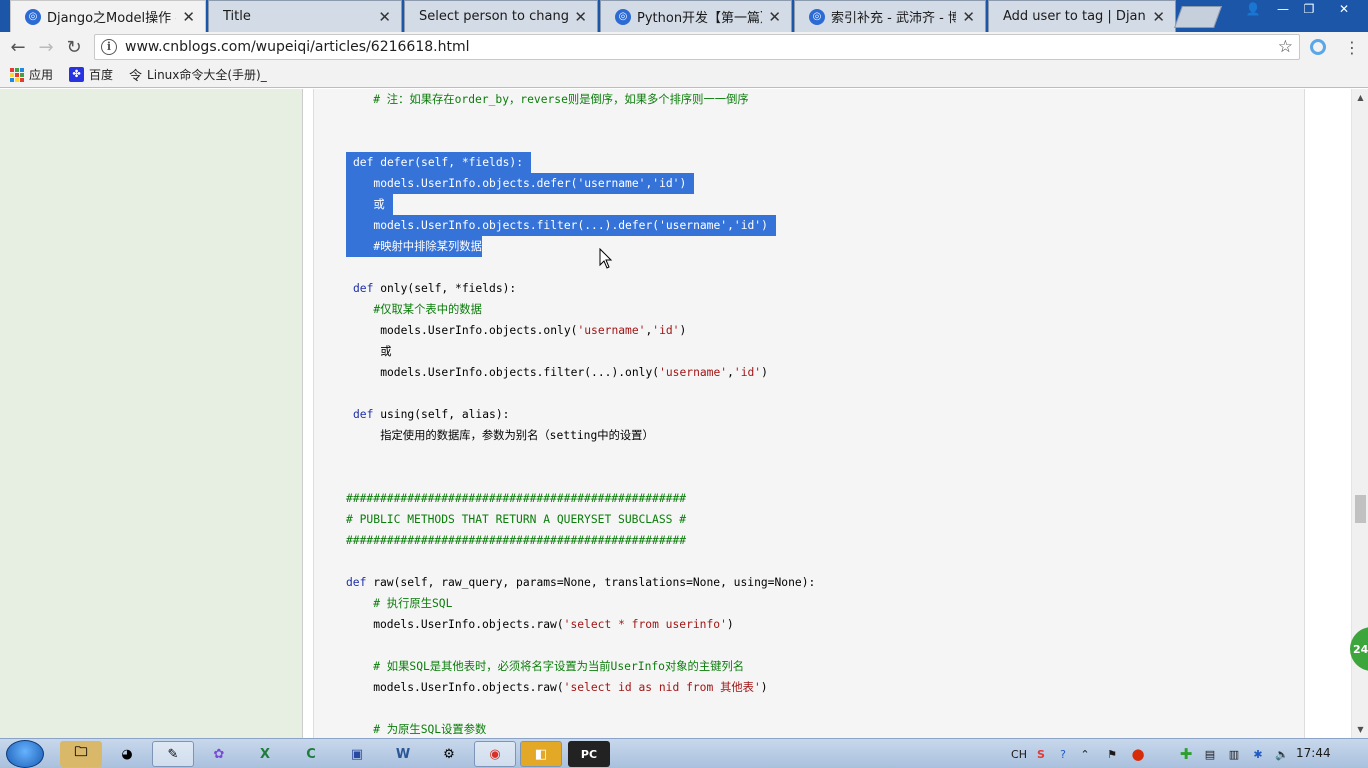  I want to click on sogou-icon: S, so click(1041, 754).